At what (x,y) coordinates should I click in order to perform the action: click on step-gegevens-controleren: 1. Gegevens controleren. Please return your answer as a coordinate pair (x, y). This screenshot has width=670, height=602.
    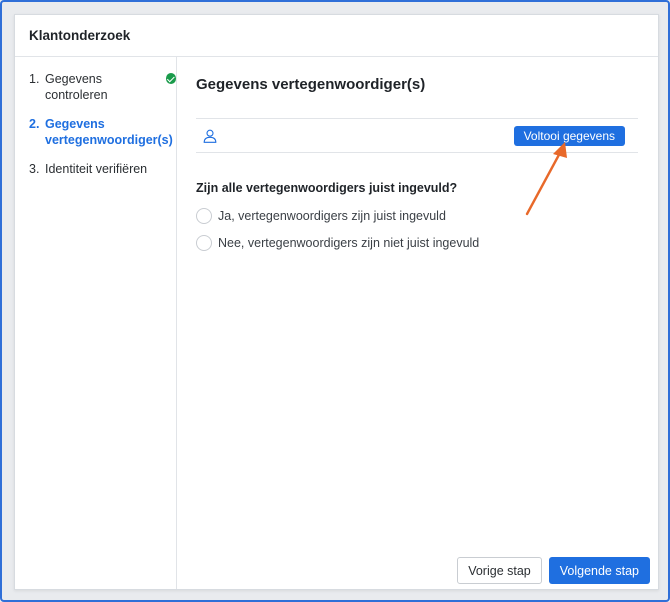
    Looking at the image, I should click on (102, 87).